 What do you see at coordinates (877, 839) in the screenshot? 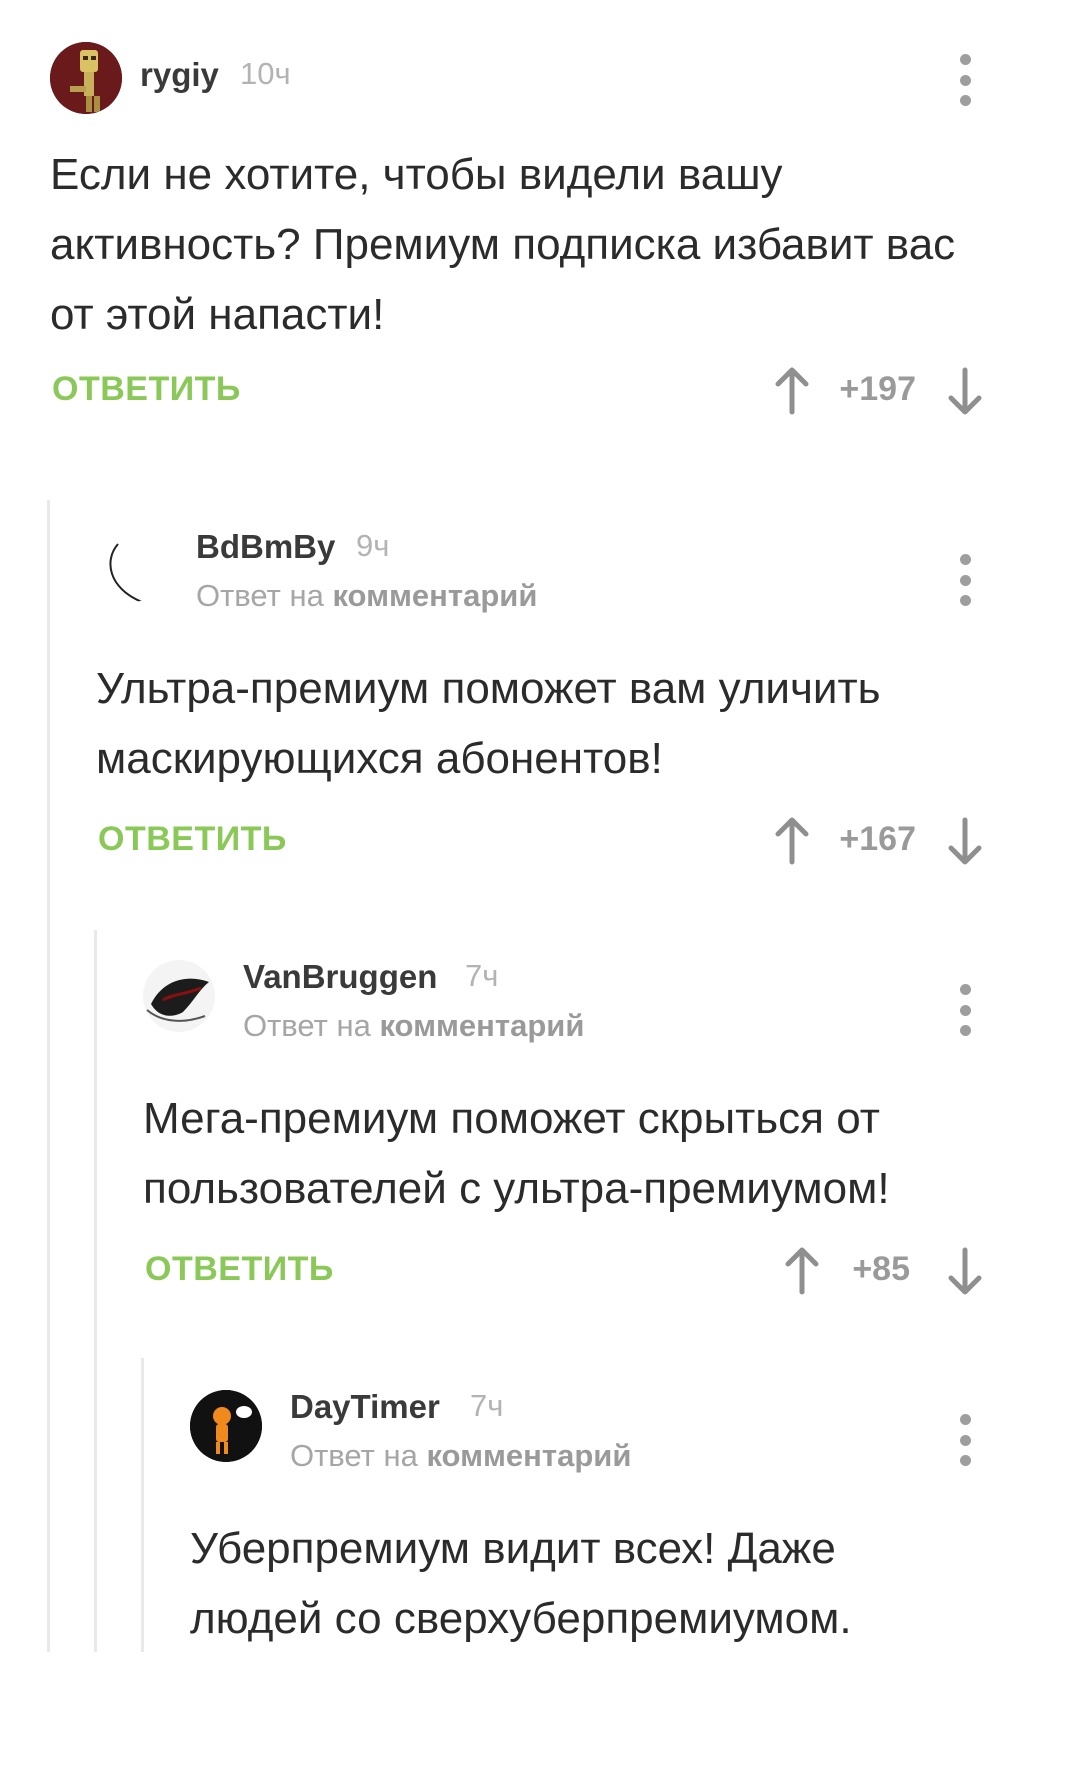
I see `score: +167` at bounding box center [877, 839].